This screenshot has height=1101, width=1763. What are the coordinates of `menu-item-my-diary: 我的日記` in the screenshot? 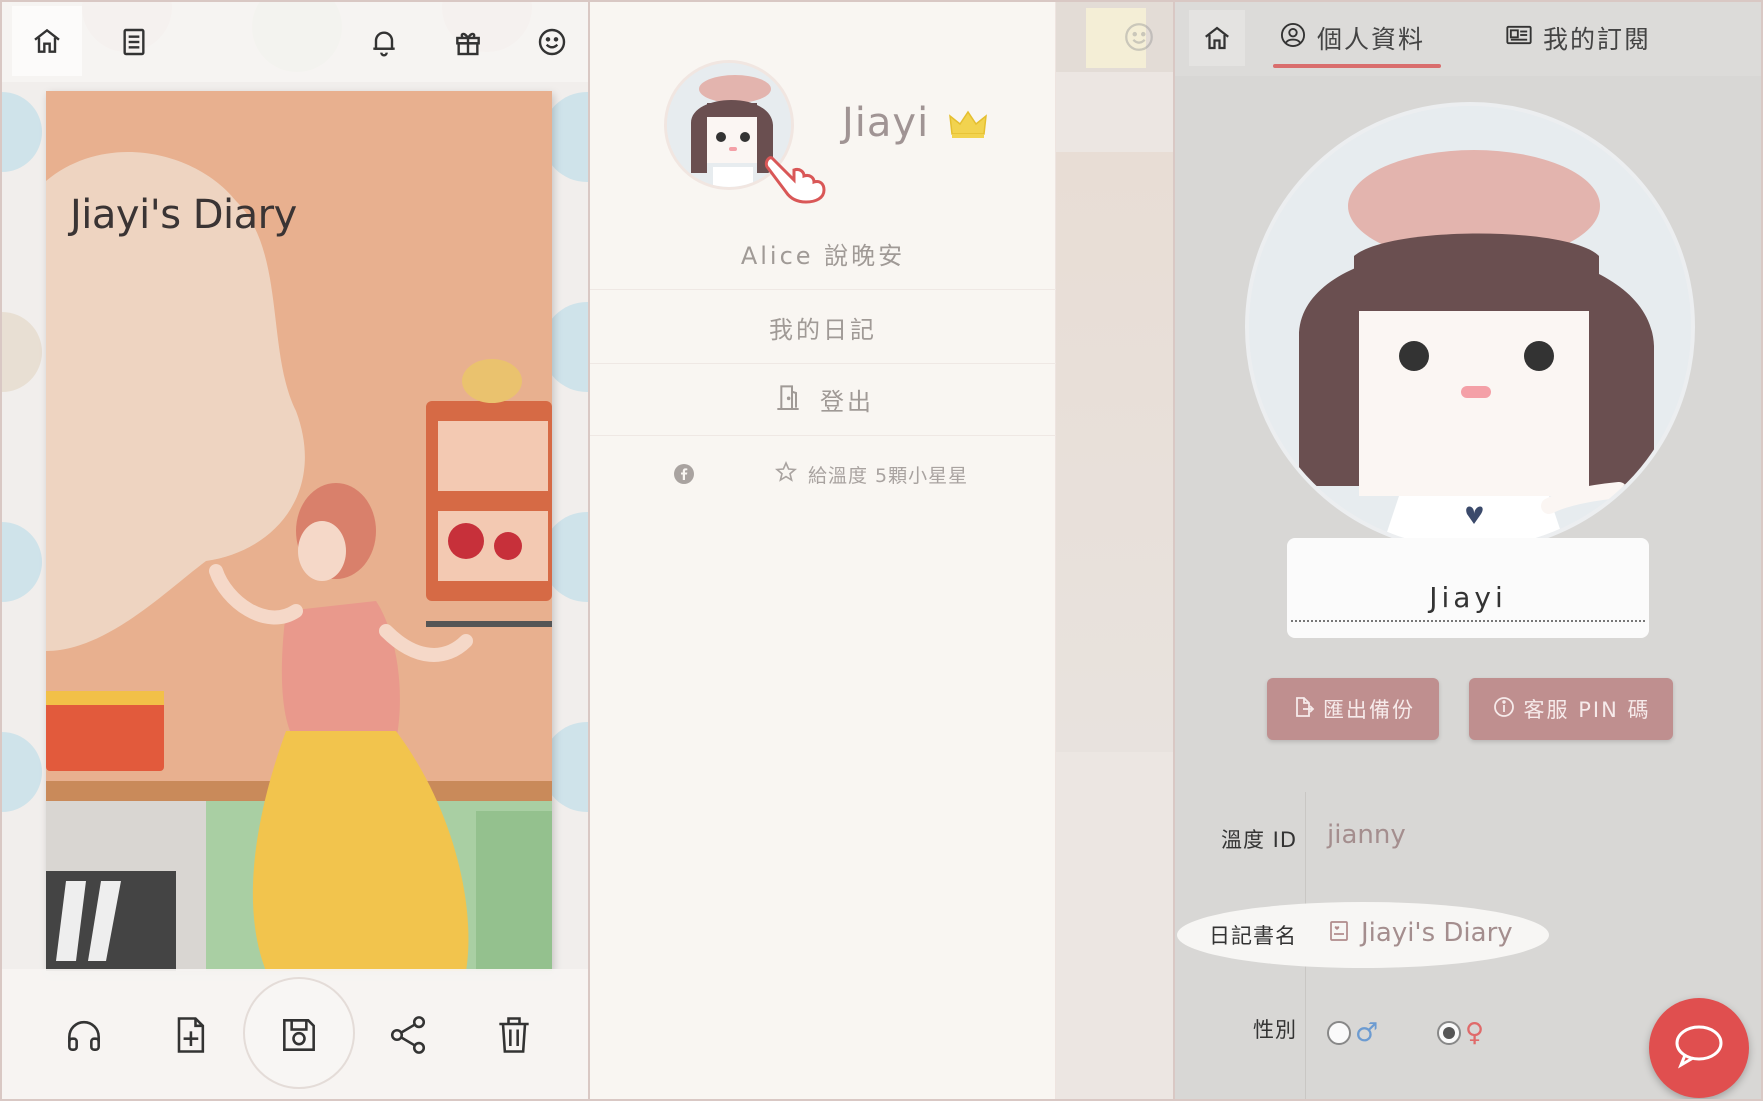 It's located at (823, 328).